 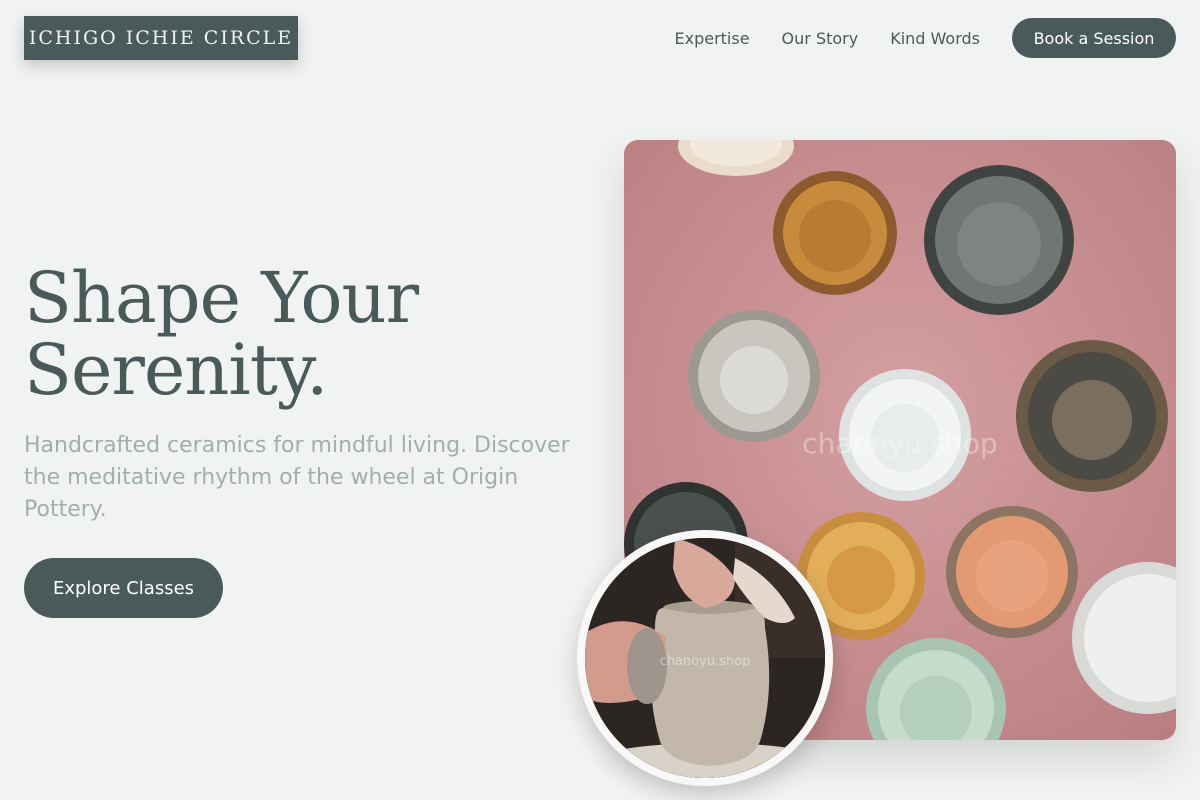 I want to click on hero-title-line-1: Shape Your, so click(x=221, y=298).